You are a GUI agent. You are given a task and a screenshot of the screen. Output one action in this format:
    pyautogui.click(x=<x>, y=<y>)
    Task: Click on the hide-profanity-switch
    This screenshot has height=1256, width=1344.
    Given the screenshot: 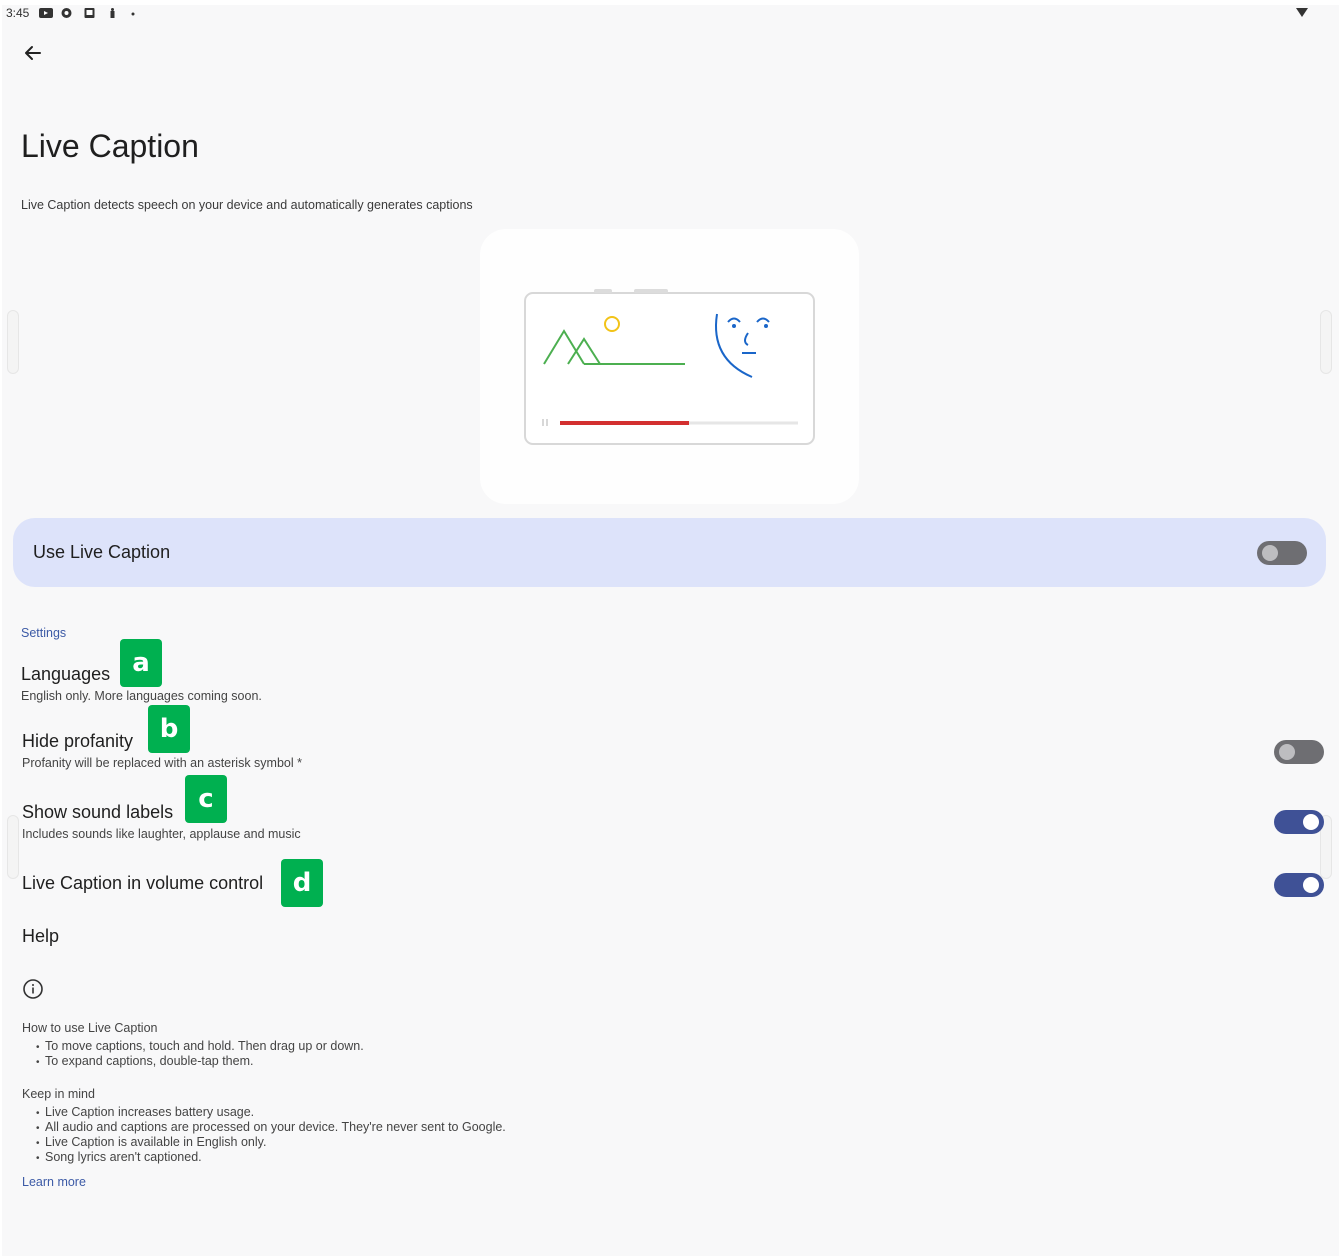 What is the action you would take?
    pyautogui.click(x=1299, y=752)
    